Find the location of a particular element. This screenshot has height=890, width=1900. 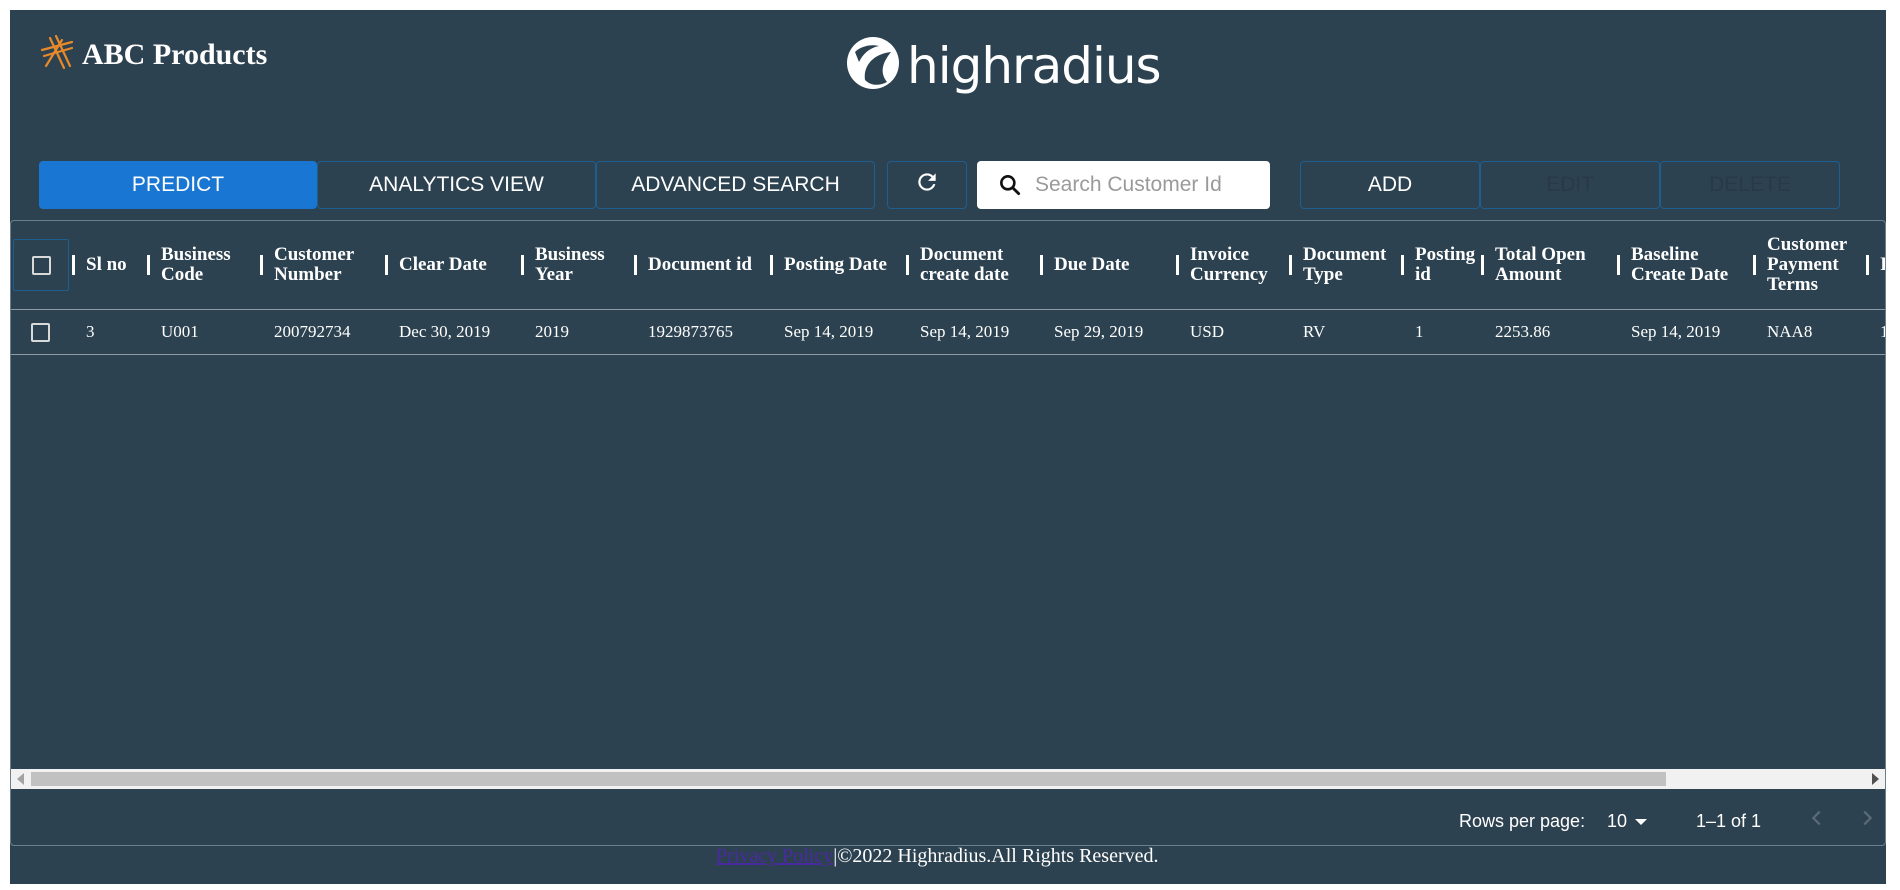

column-header: Posting Date is located at coordinates (844, 265).